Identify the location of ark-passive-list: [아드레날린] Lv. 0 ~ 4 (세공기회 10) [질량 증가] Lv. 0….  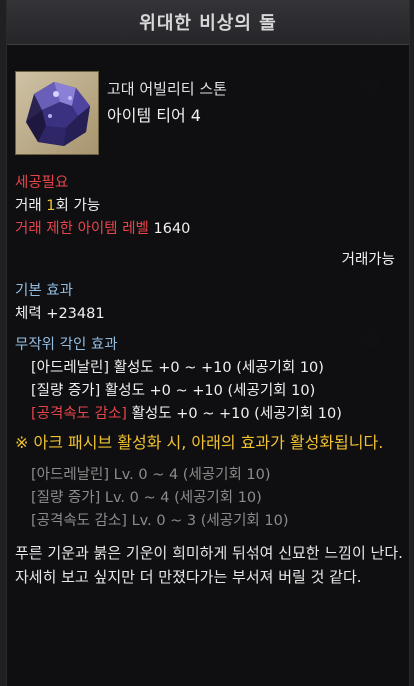
(209, 498).